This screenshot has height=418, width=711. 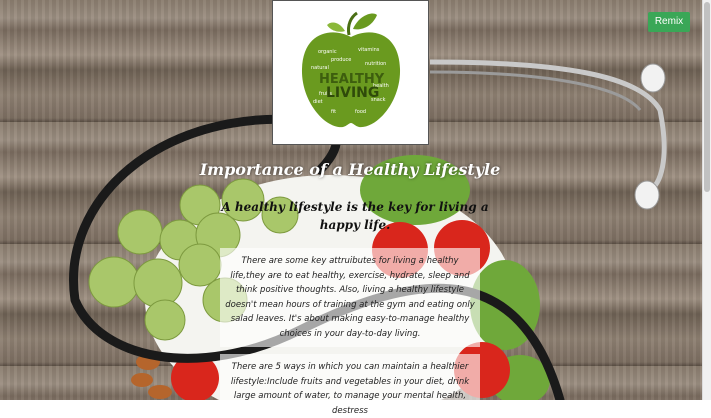 What do you see at coordinates (669, 22) in the screenshot?
I see `remix-button: Remix` at bounding box center [669, 22].